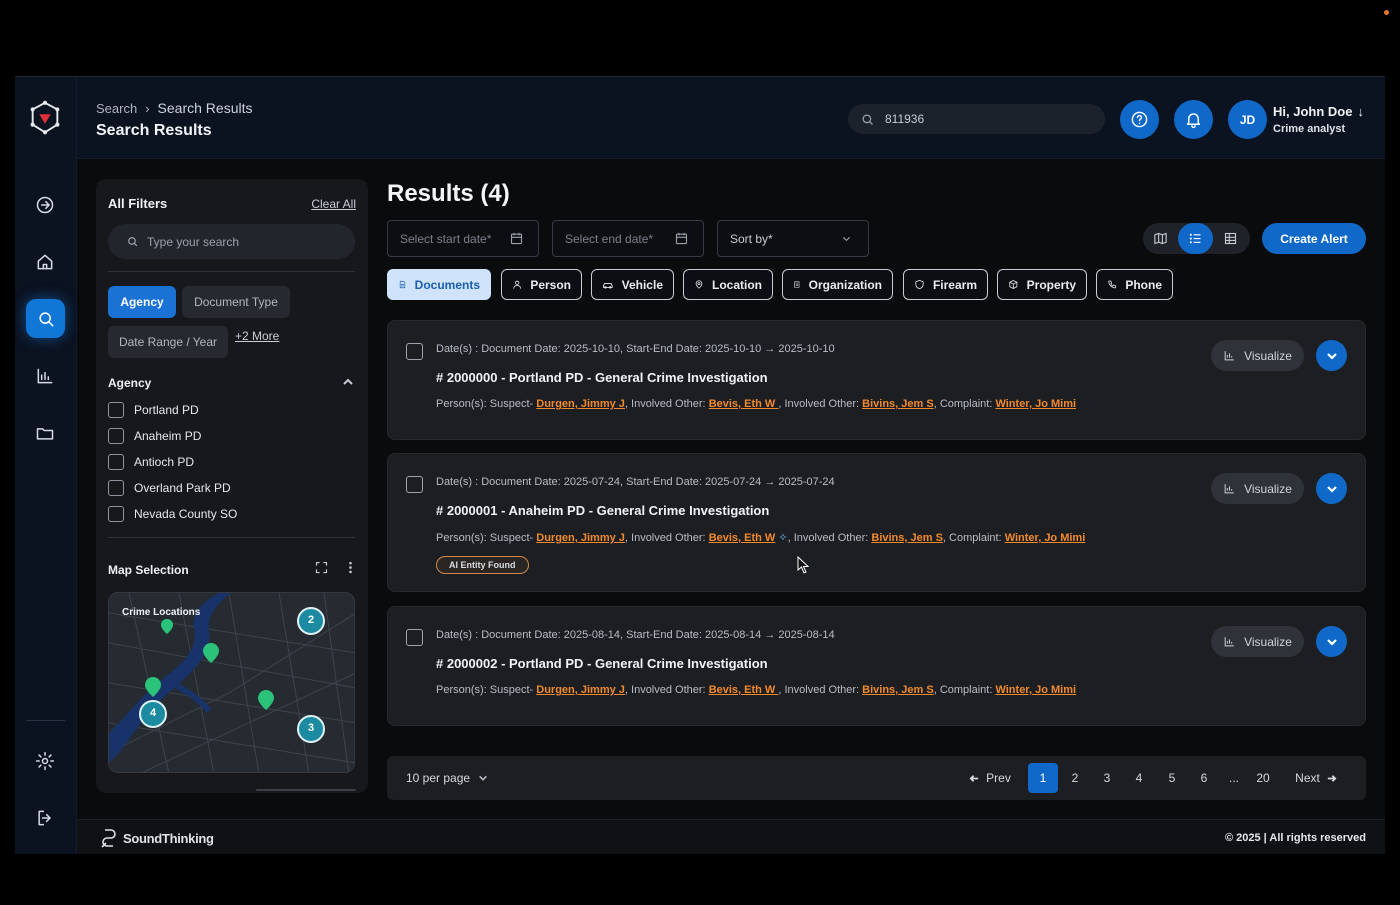 The image size is (1400, 905). I want to click on page-button: 2, so click(1075, 778).